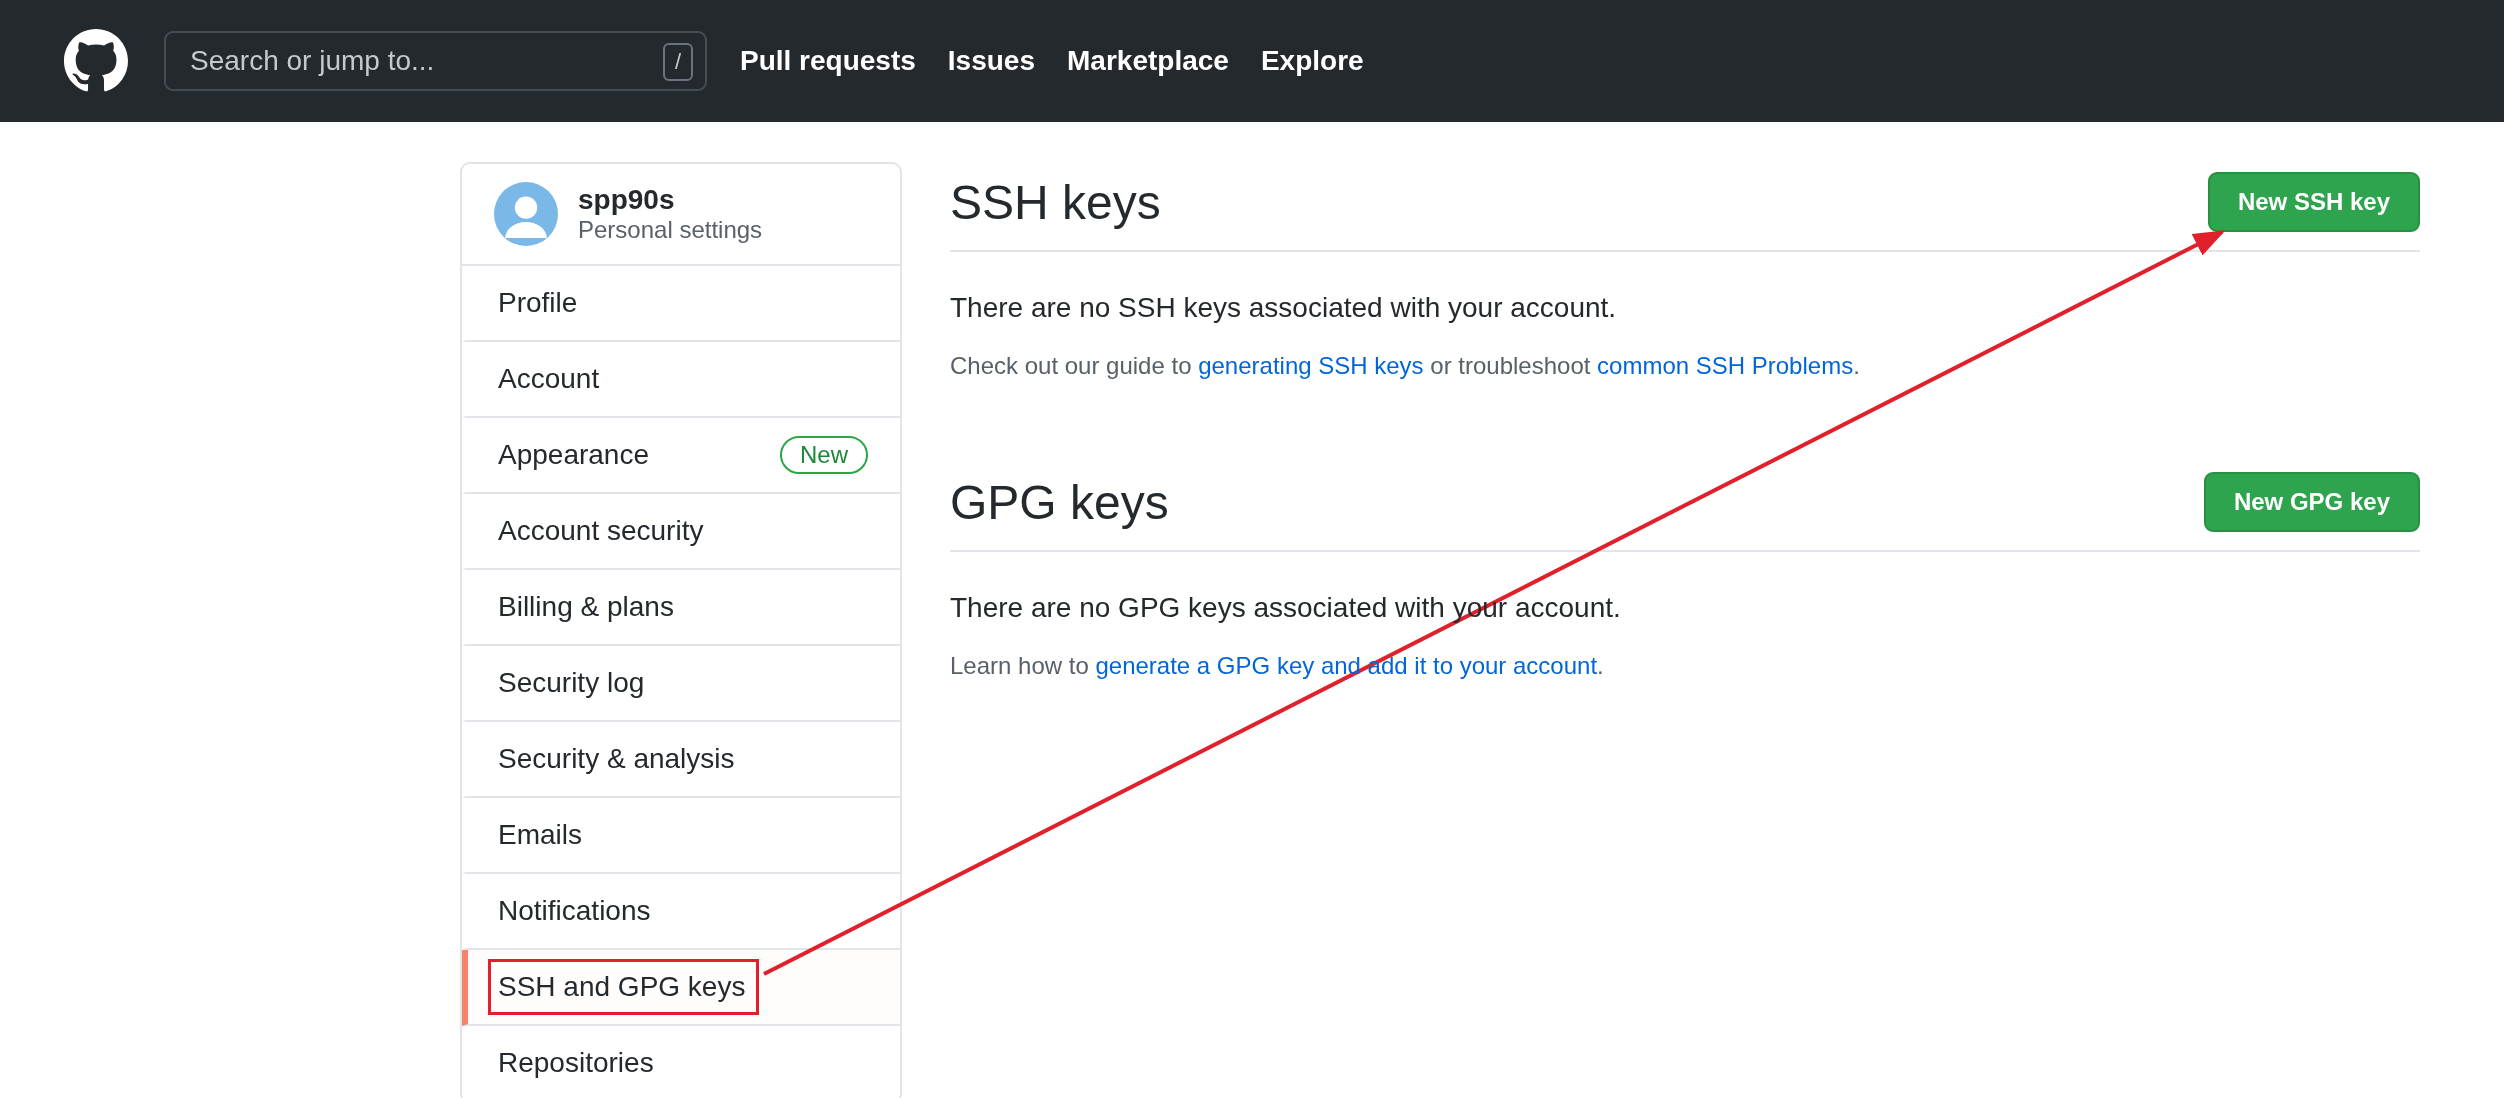 Image resolution: width=2504 pixels, height=1098 pixels. What do you see at coordinates (991, 61) in the screenshot?
I see `nav-link: Issues` at bounding box center [991, 61].